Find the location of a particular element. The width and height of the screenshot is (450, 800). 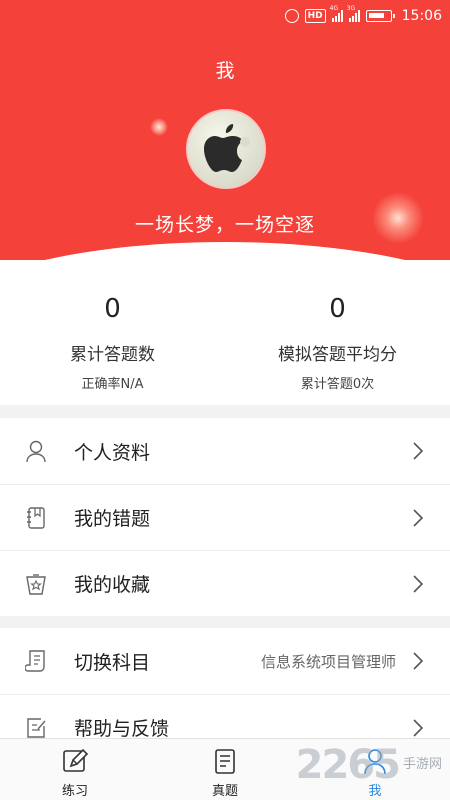

page-title: 我 is located at coordinates (225, 71).